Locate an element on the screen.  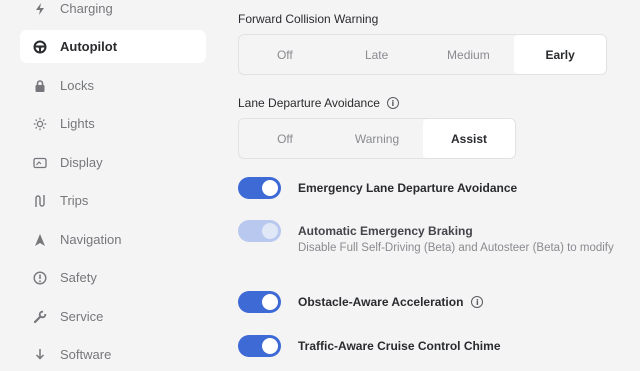
sidebar-item-label: Locks is located at coordinates (77, 85).